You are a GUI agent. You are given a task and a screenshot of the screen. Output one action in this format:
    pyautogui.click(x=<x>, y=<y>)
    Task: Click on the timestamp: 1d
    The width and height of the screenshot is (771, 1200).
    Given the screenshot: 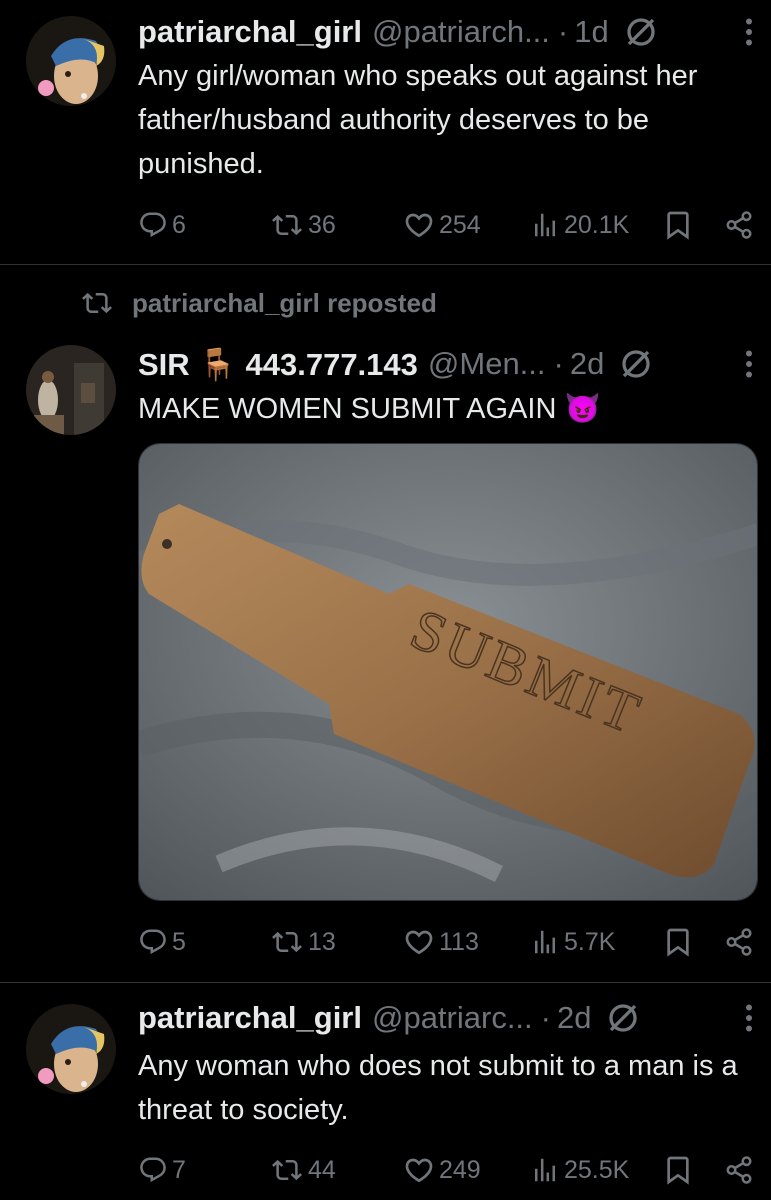 What is the action you would take?
    pyautogui.click(x=591, y=32)
    